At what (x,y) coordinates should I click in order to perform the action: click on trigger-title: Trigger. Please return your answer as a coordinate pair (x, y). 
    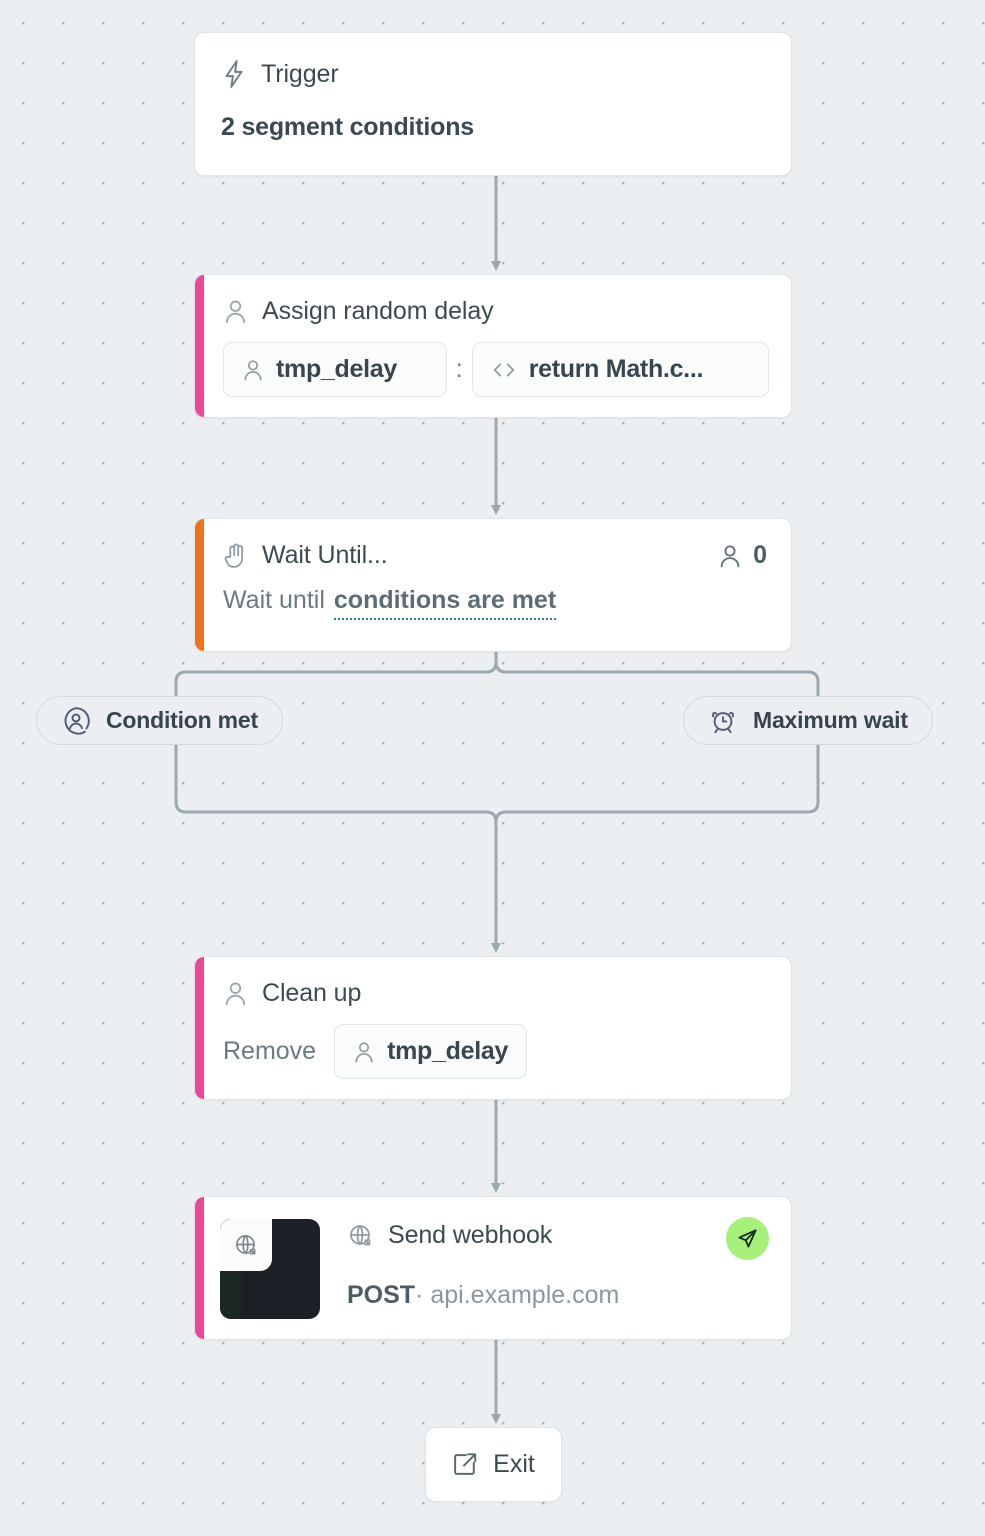
    Looking at the image, I should click on (300, 73).